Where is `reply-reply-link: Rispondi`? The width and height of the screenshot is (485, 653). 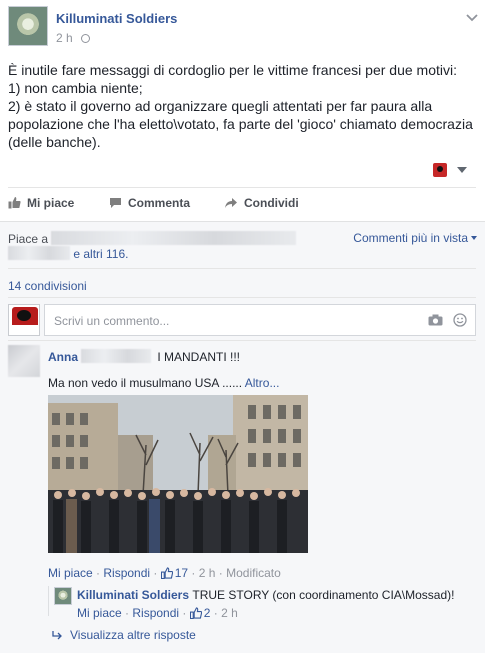 reply-reply-link: Rispondi is located at coordinates (155, 613).